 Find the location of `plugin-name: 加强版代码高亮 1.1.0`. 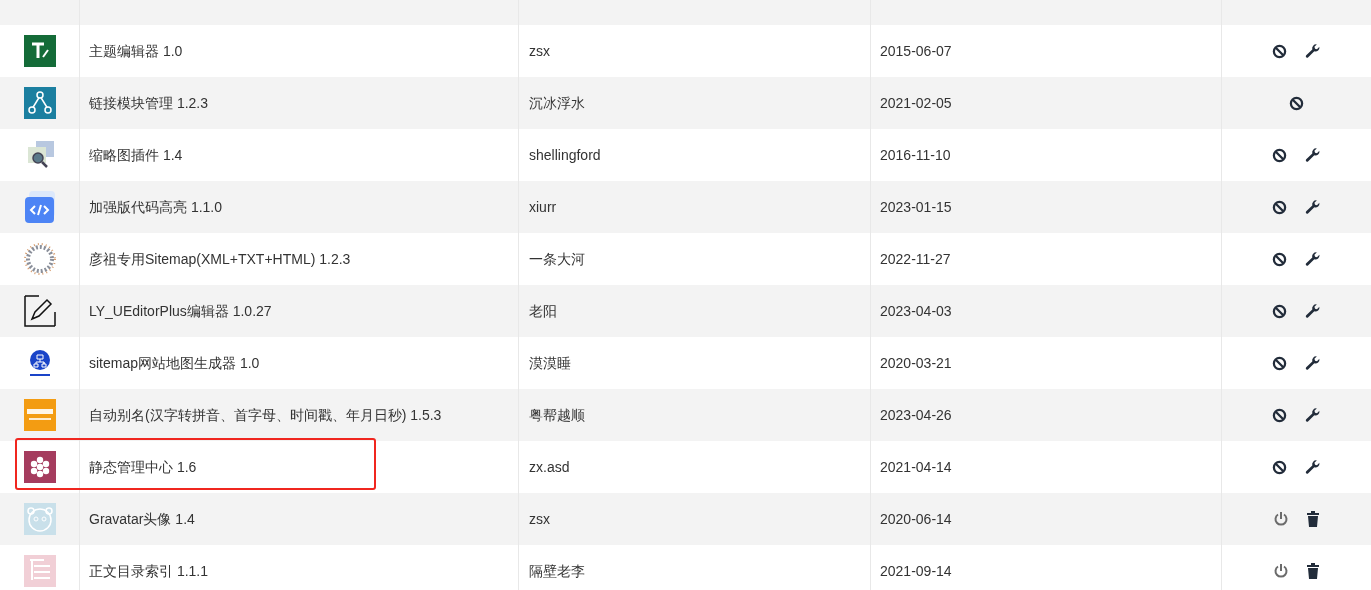

plugin-name: 加强版代码高亮 1.1.0 is located at coordinates (156, 207).